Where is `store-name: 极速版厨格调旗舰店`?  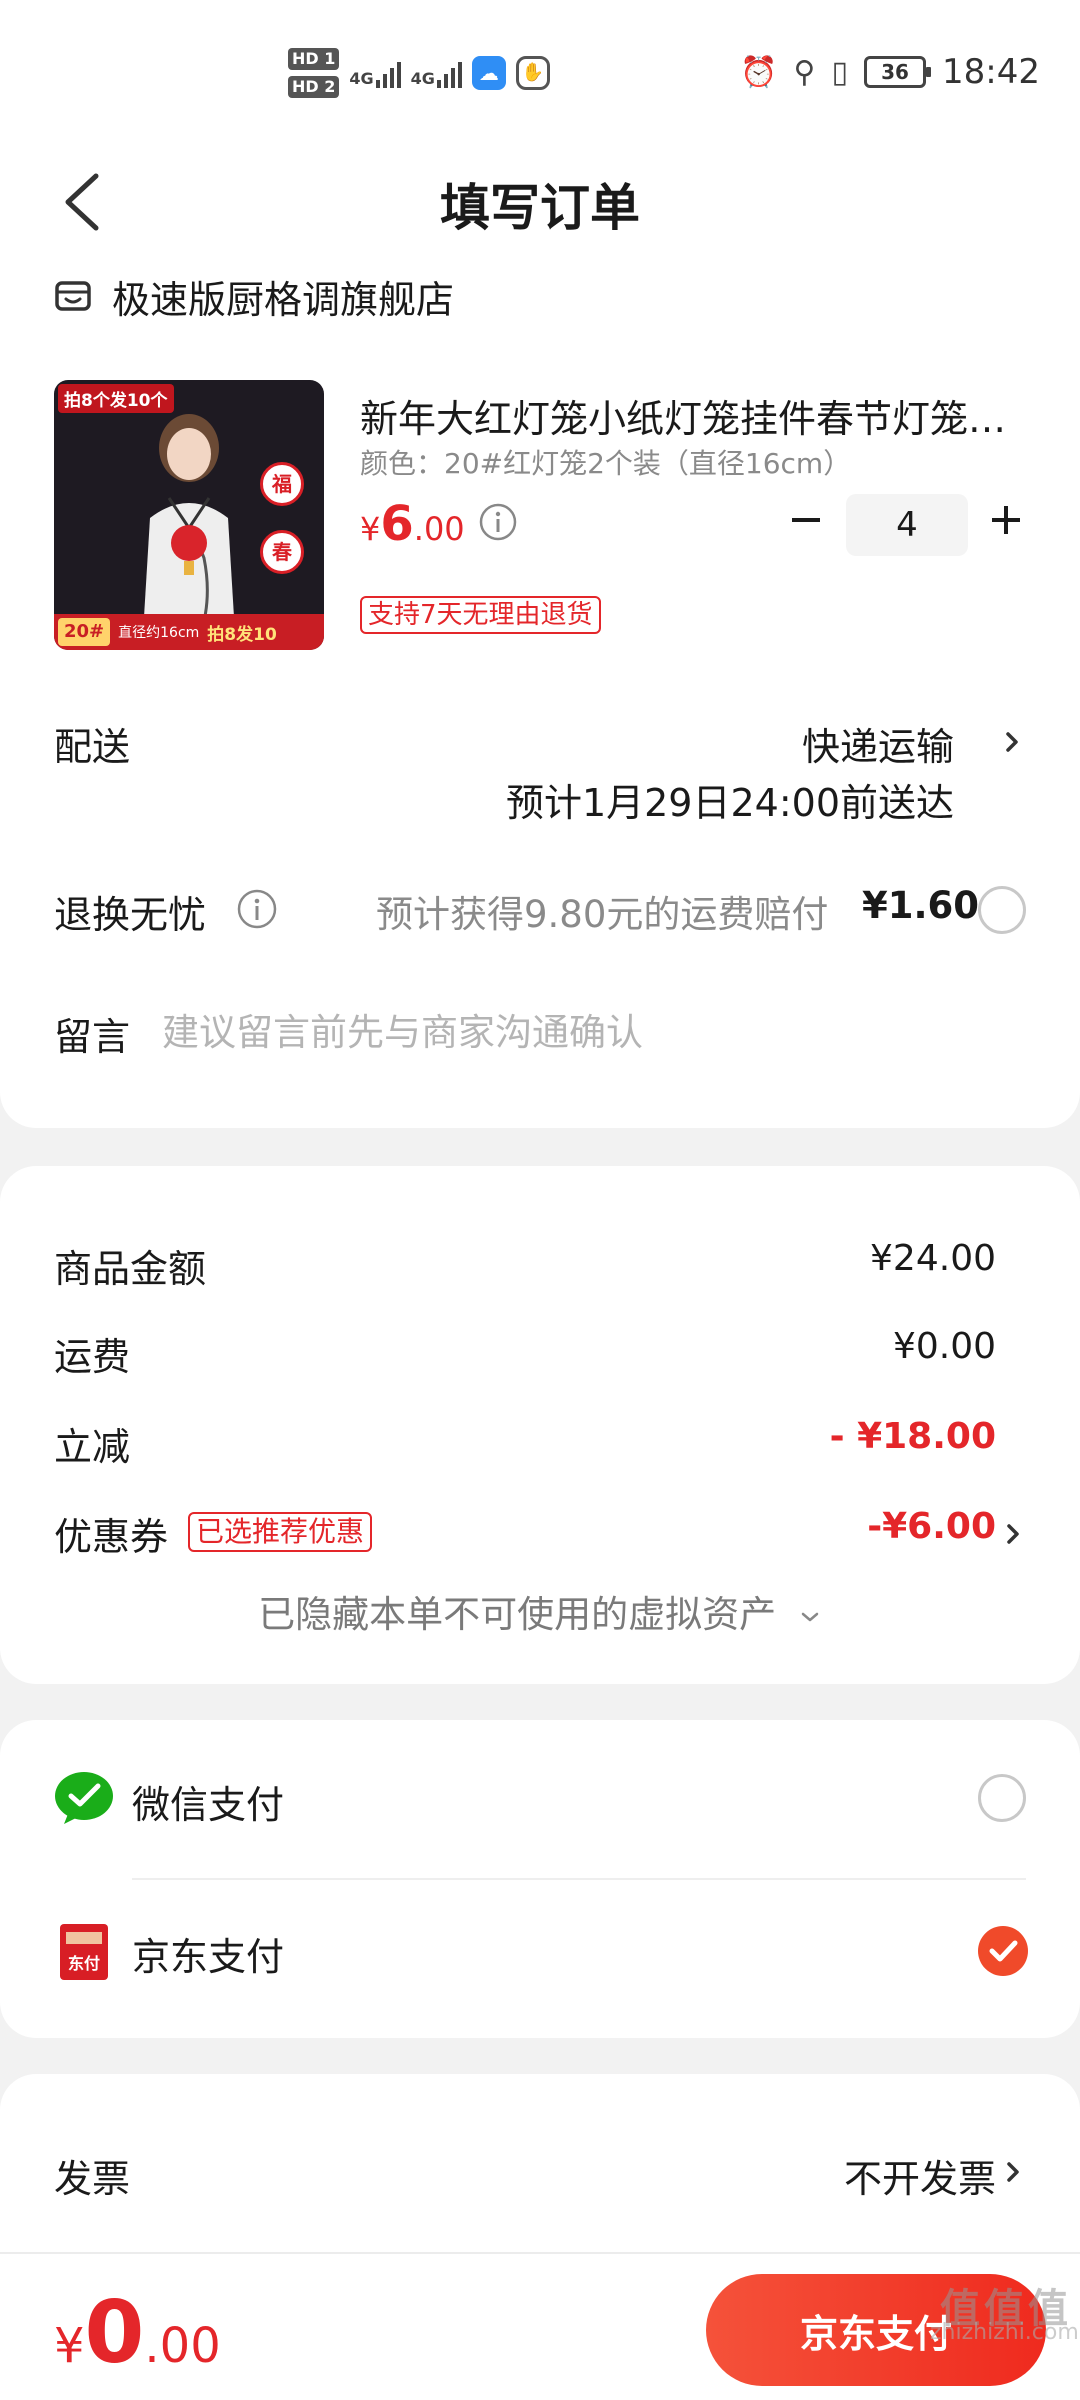 store-name: 极速版厨格调旗舰店 is located at coordinates (283, 299).